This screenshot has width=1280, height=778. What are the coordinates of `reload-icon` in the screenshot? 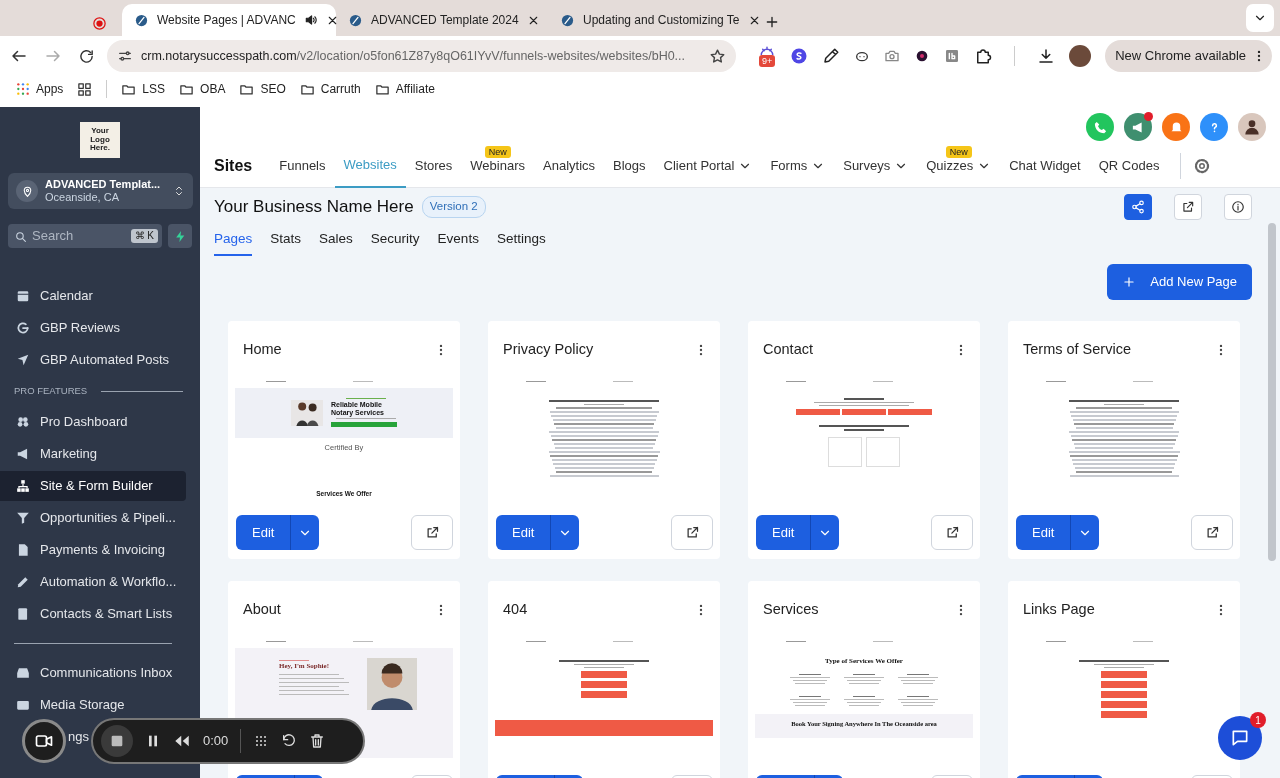 It's located at (86, 56).